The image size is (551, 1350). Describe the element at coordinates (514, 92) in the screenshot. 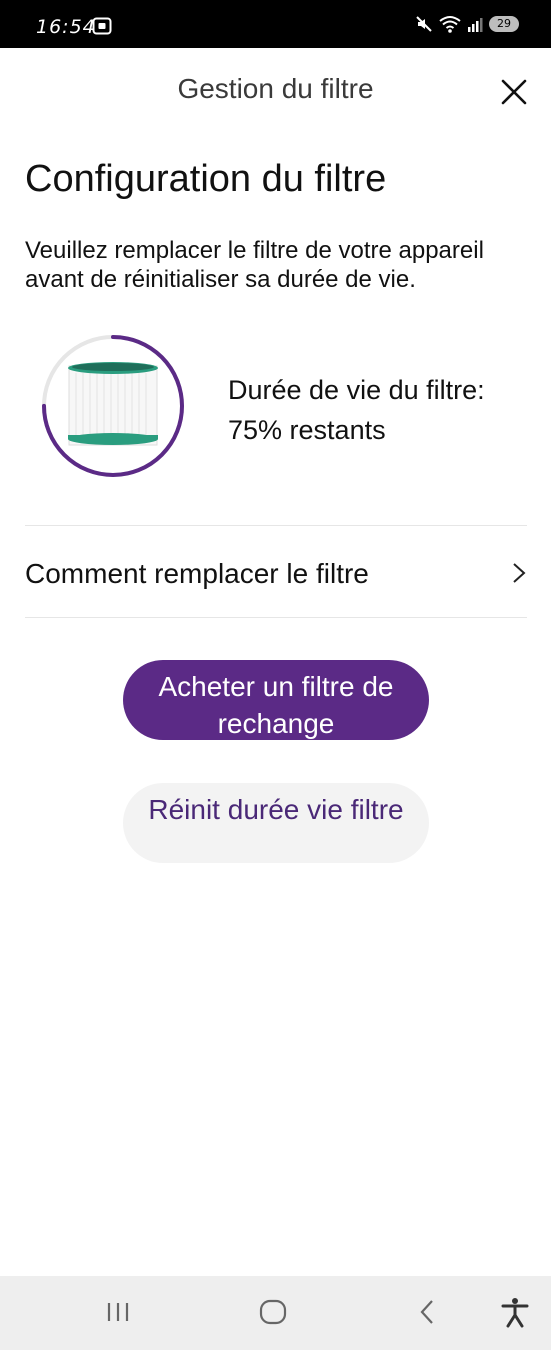

I see `close-icon` at that location.